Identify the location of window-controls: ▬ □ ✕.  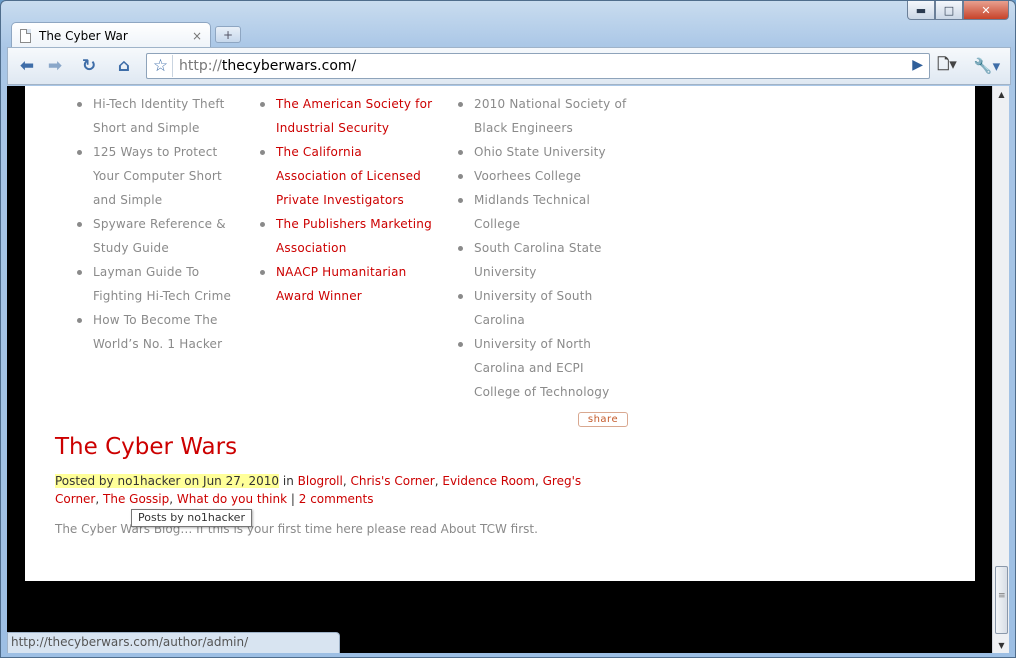
(958, 10).